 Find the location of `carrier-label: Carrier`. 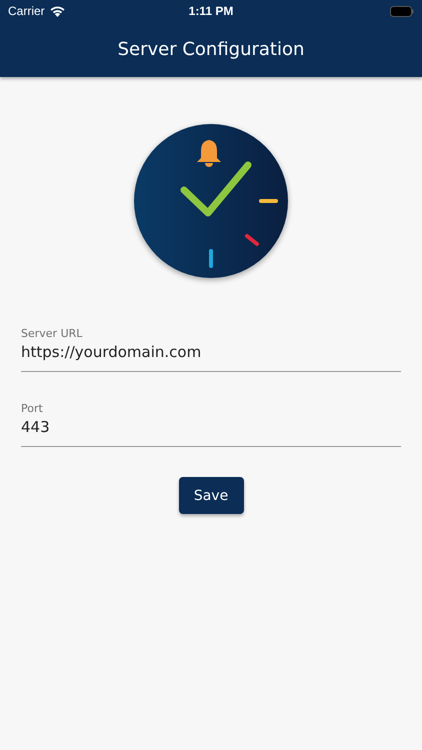

carrier-label: Carrier is located at coordinates (26, 11).